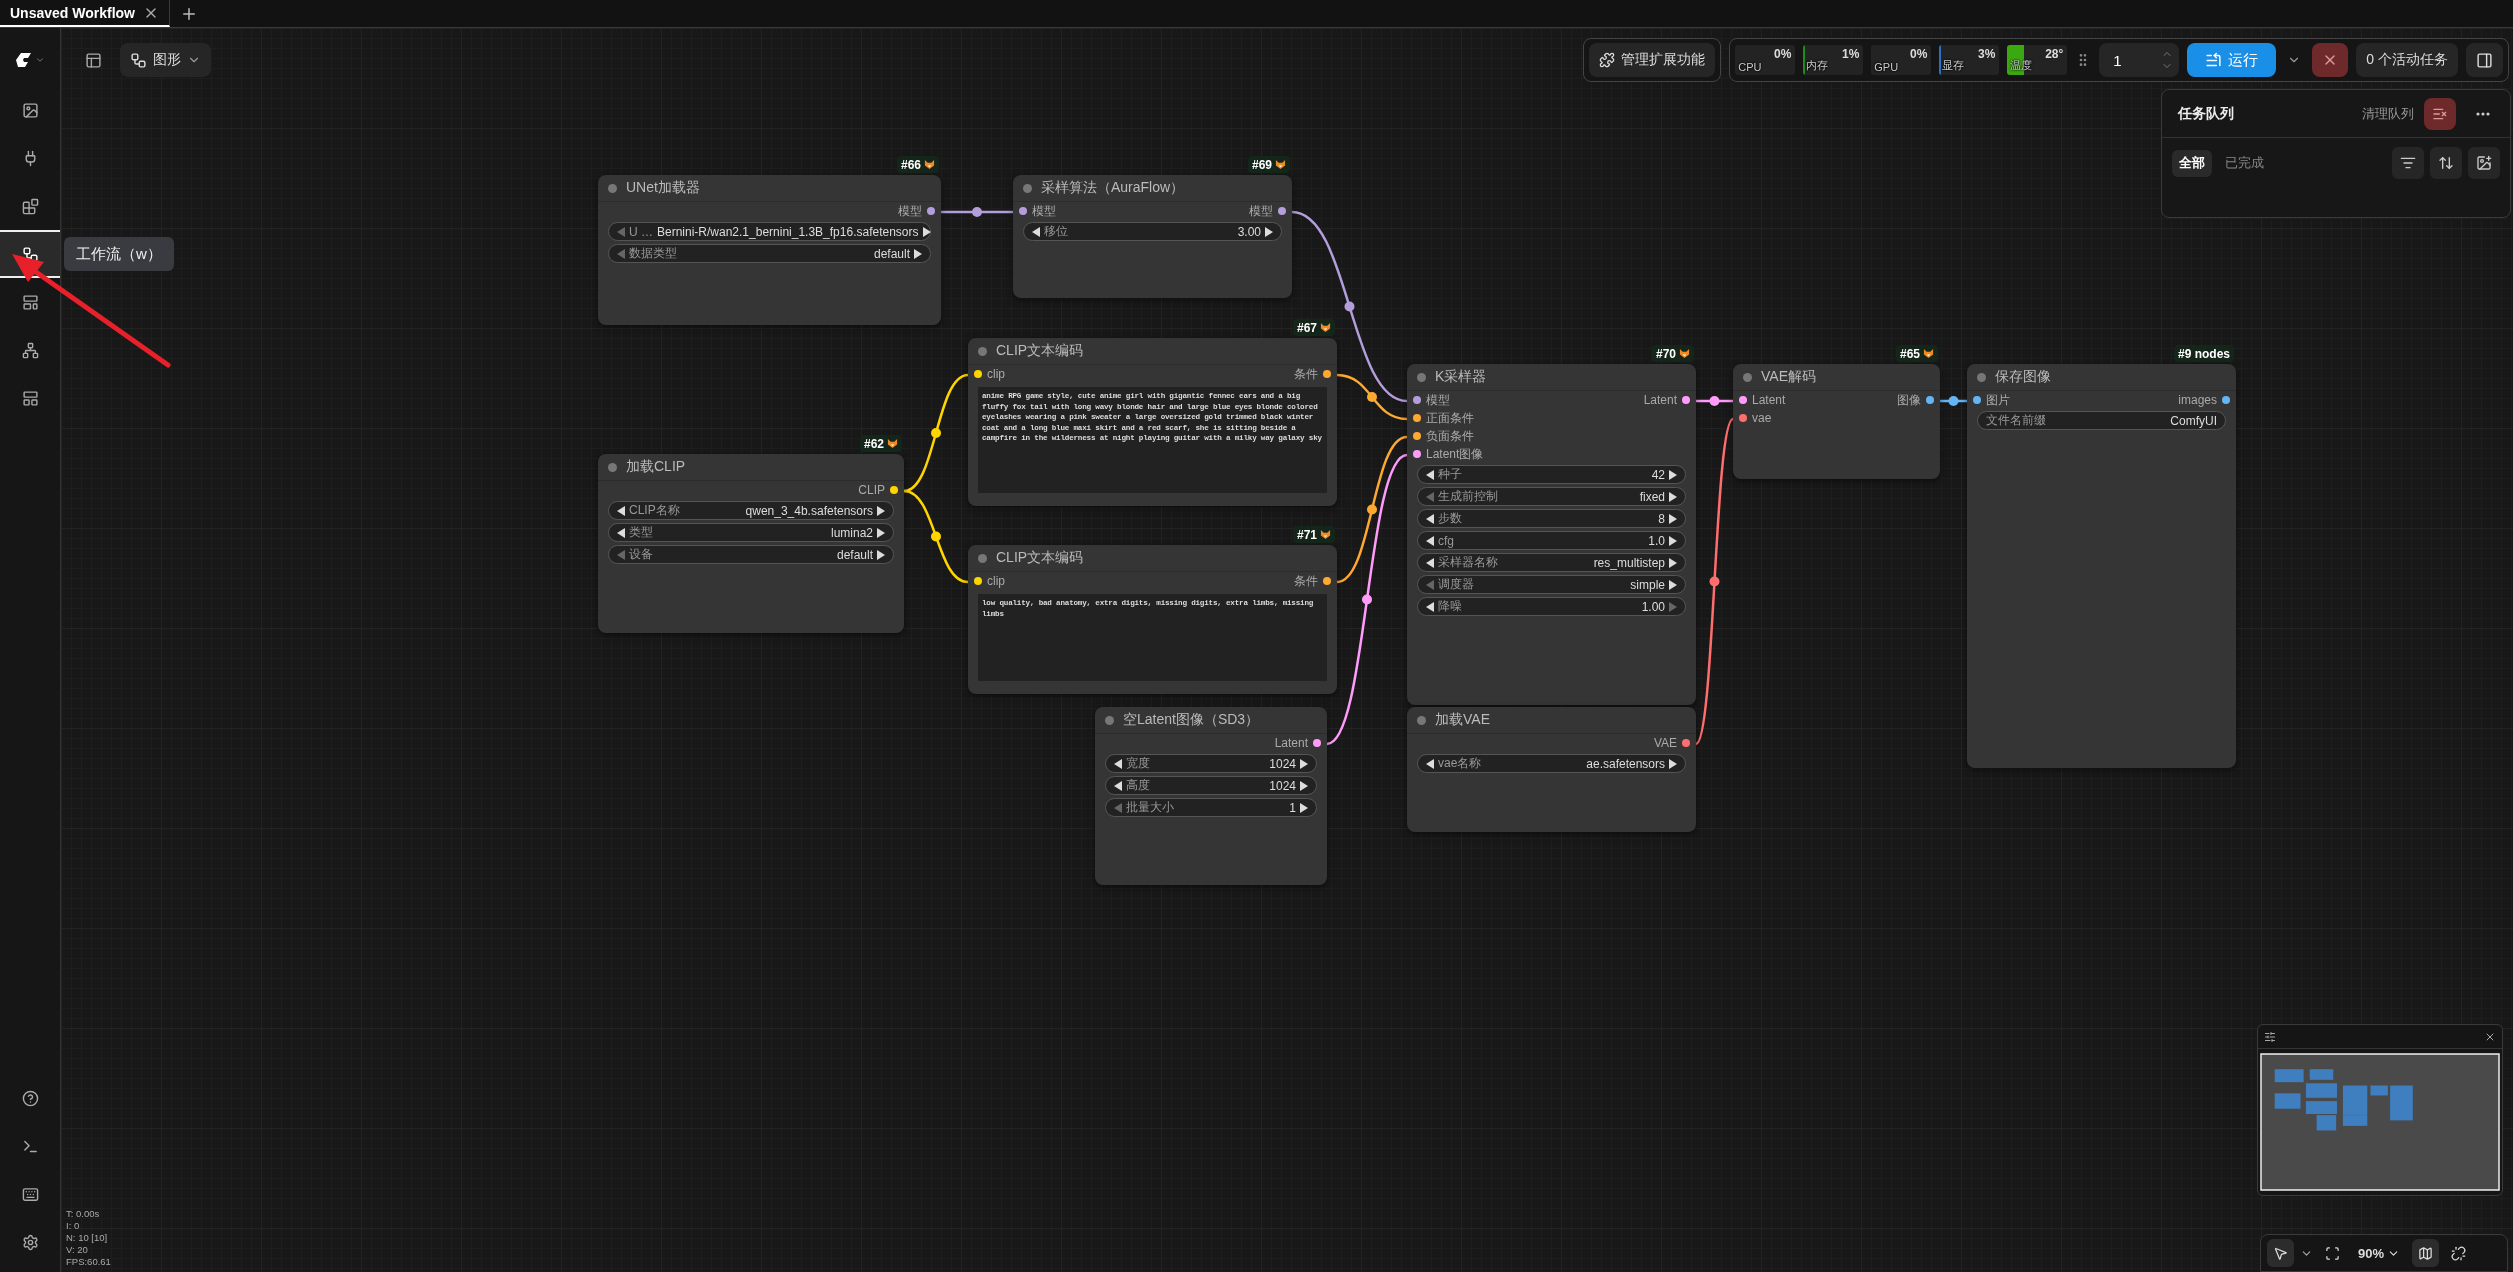  Describe the element at coordinates (1211, 796) in the screenshot. I see `node-card: 空Latent图像（SD3） Latent 宽度 1024 高度 1024 批量大小 1` at that location.